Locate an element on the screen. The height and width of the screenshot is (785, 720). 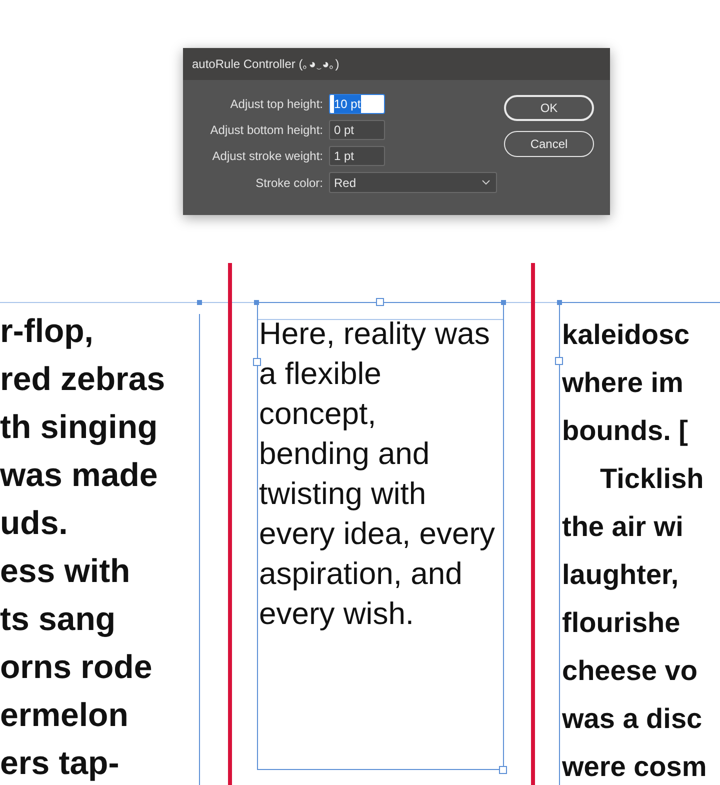
text-line: th singing is located at coordinates (79, 427).